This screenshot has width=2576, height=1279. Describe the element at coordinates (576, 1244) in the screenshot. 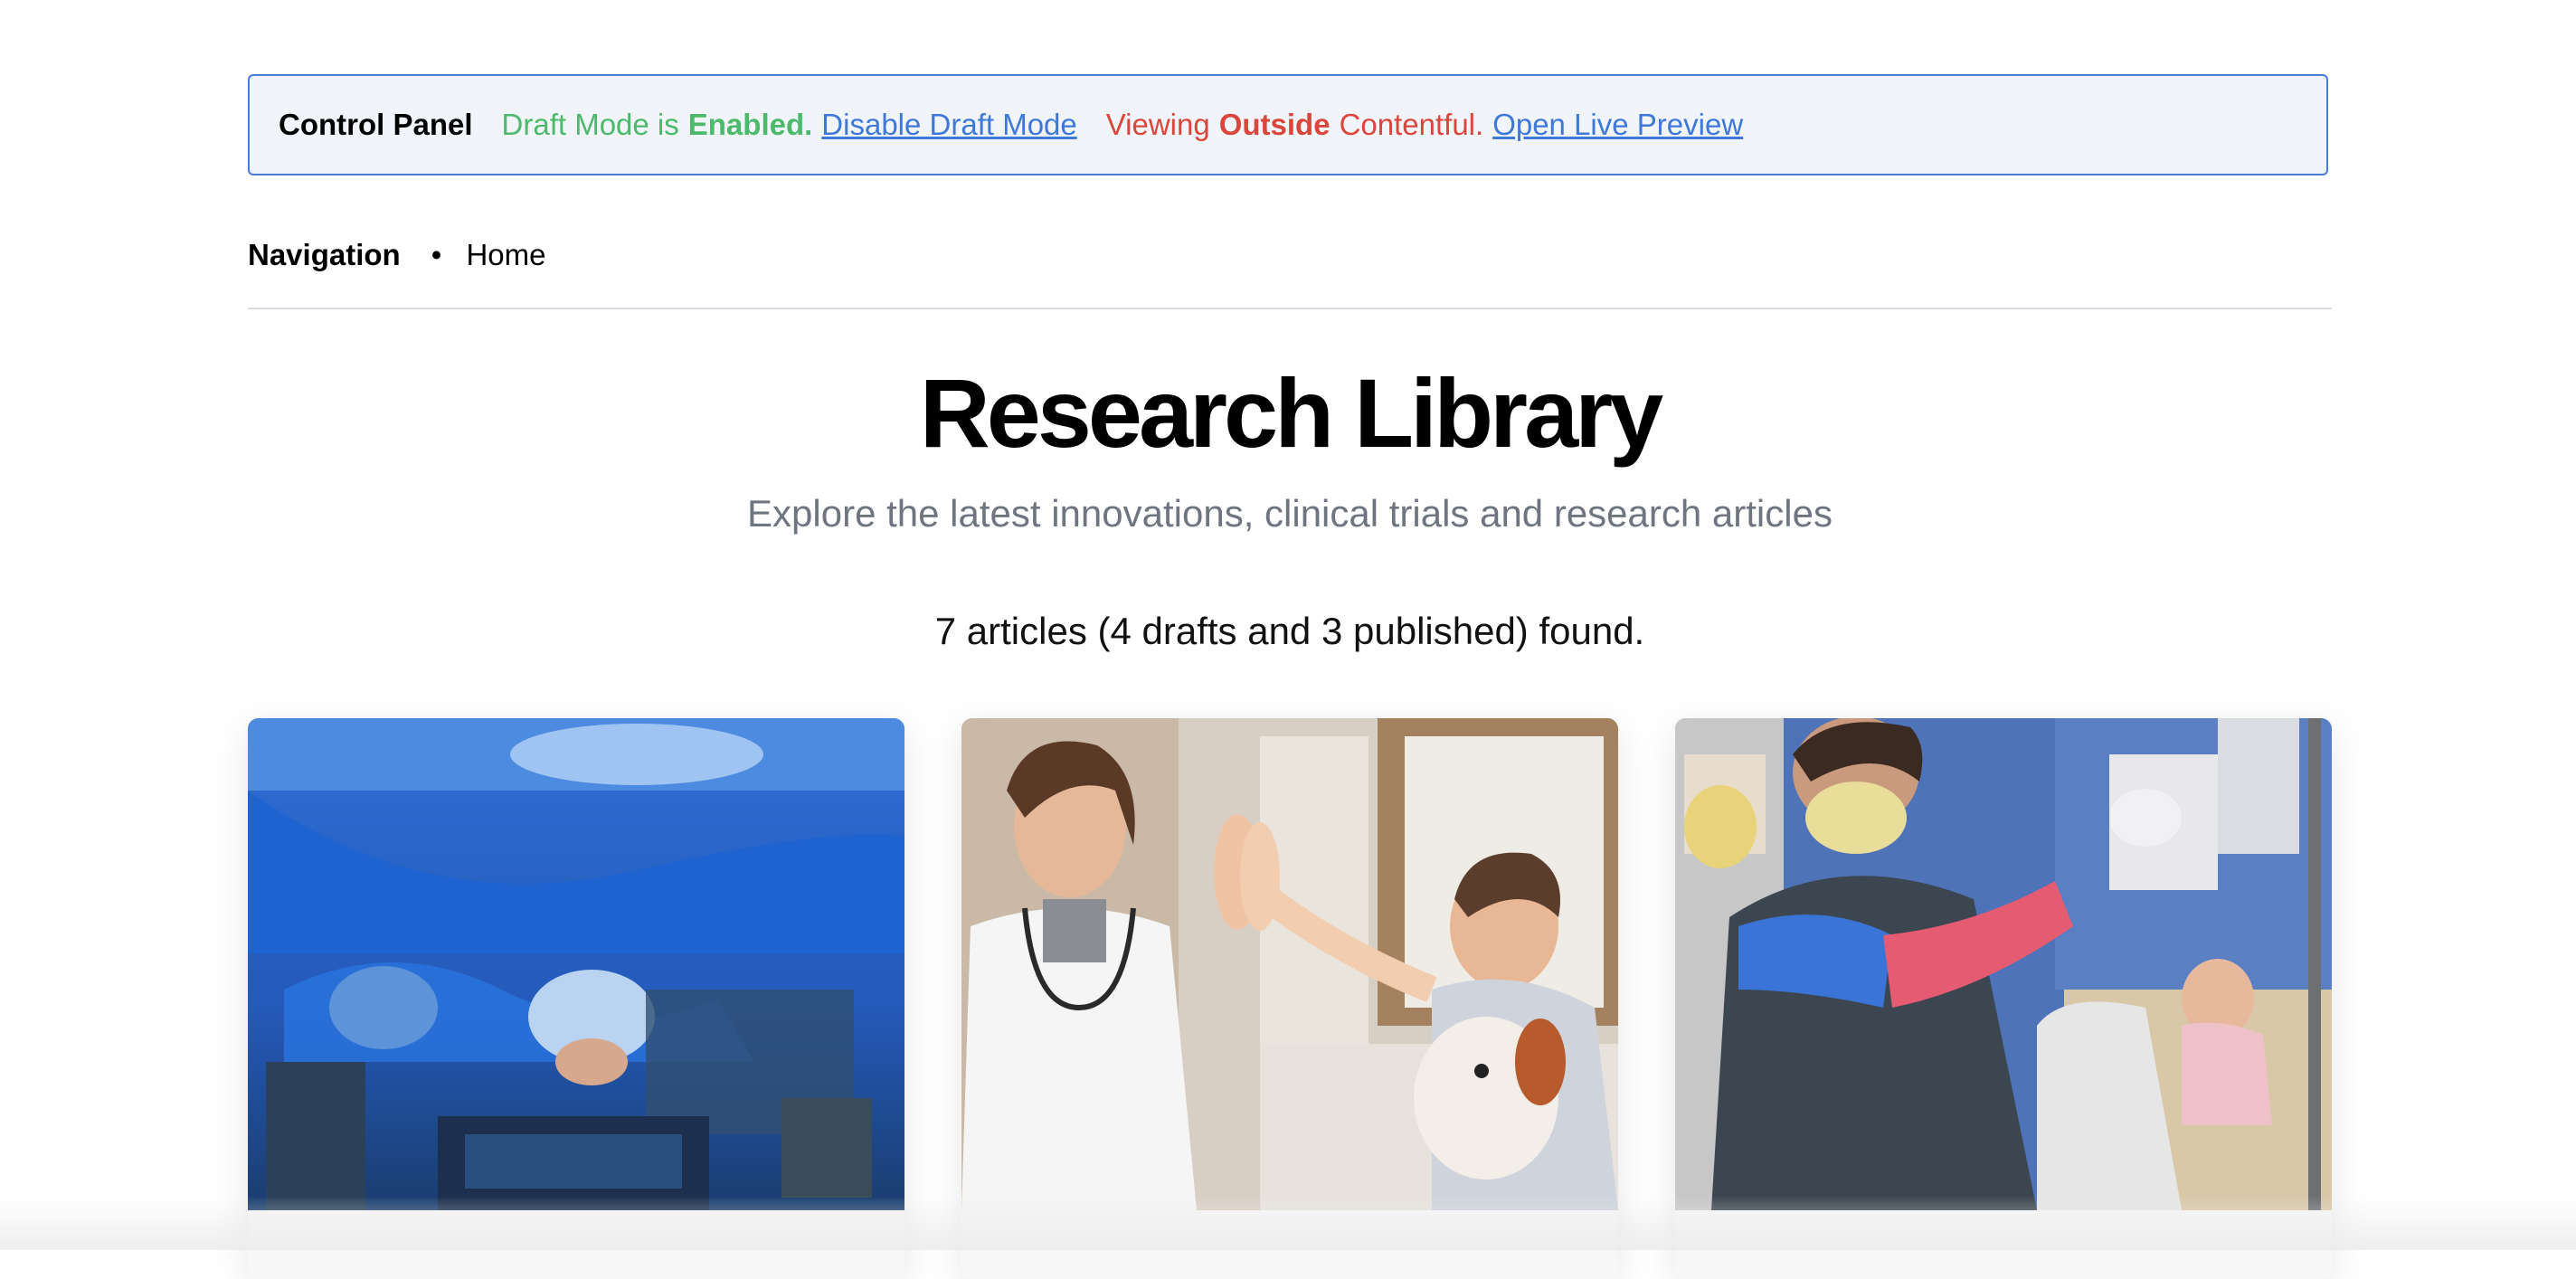

I see `article-card-1-body` at that location.